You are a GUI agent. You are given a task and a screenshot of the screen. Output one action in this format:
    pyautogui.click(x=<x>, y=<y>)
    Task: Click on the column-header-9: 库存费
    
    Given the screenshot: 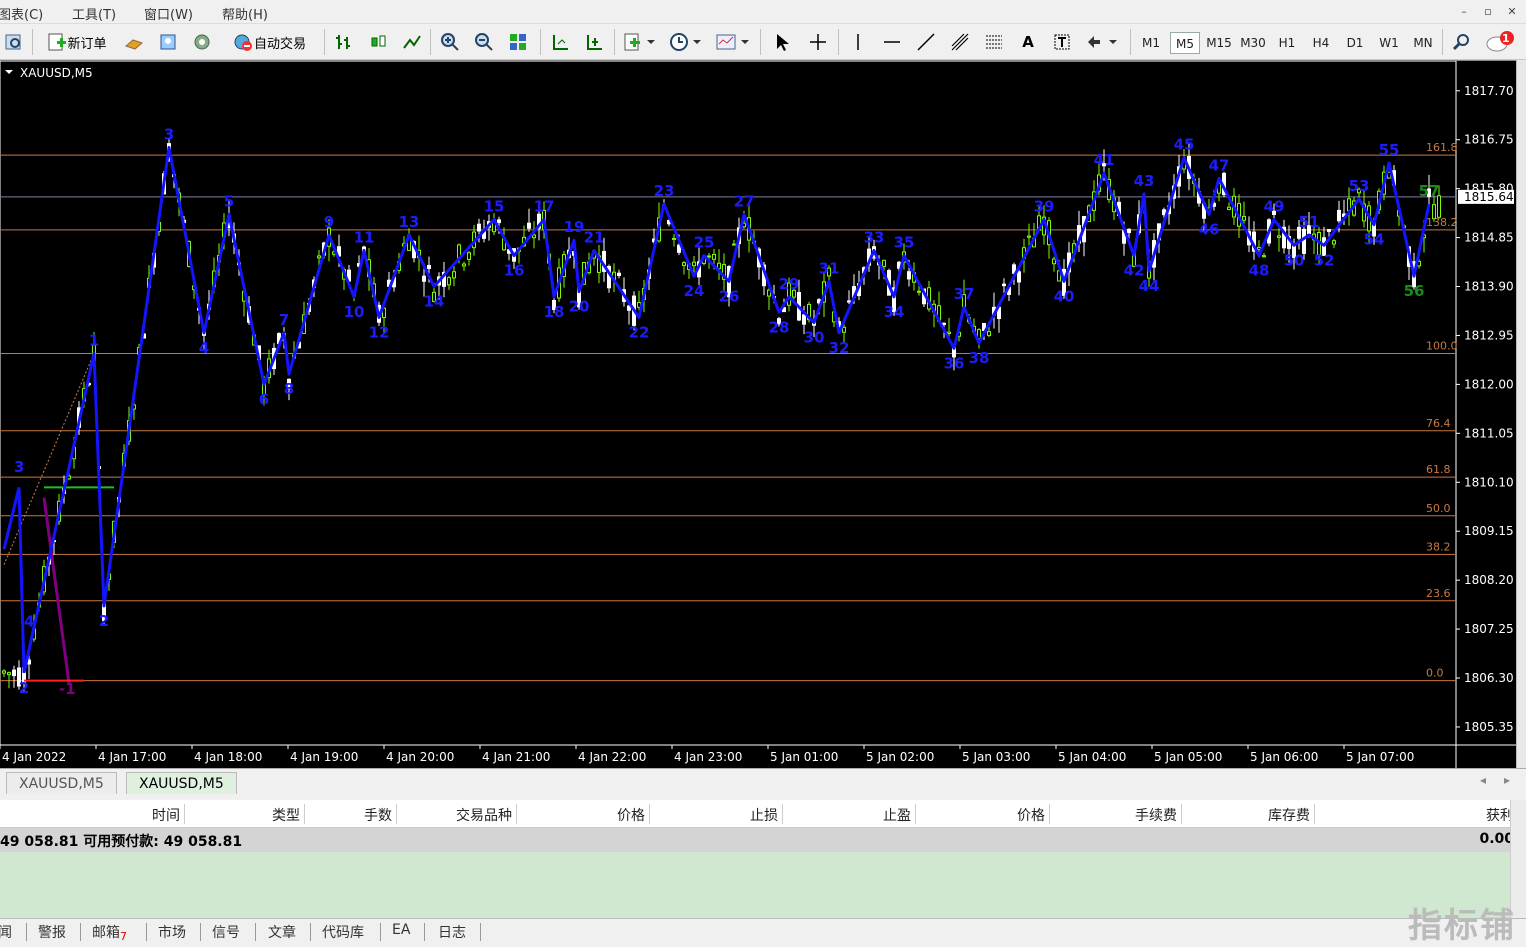 What is the action you would take?
    pyautogui.click(x=1289, y=815)
    